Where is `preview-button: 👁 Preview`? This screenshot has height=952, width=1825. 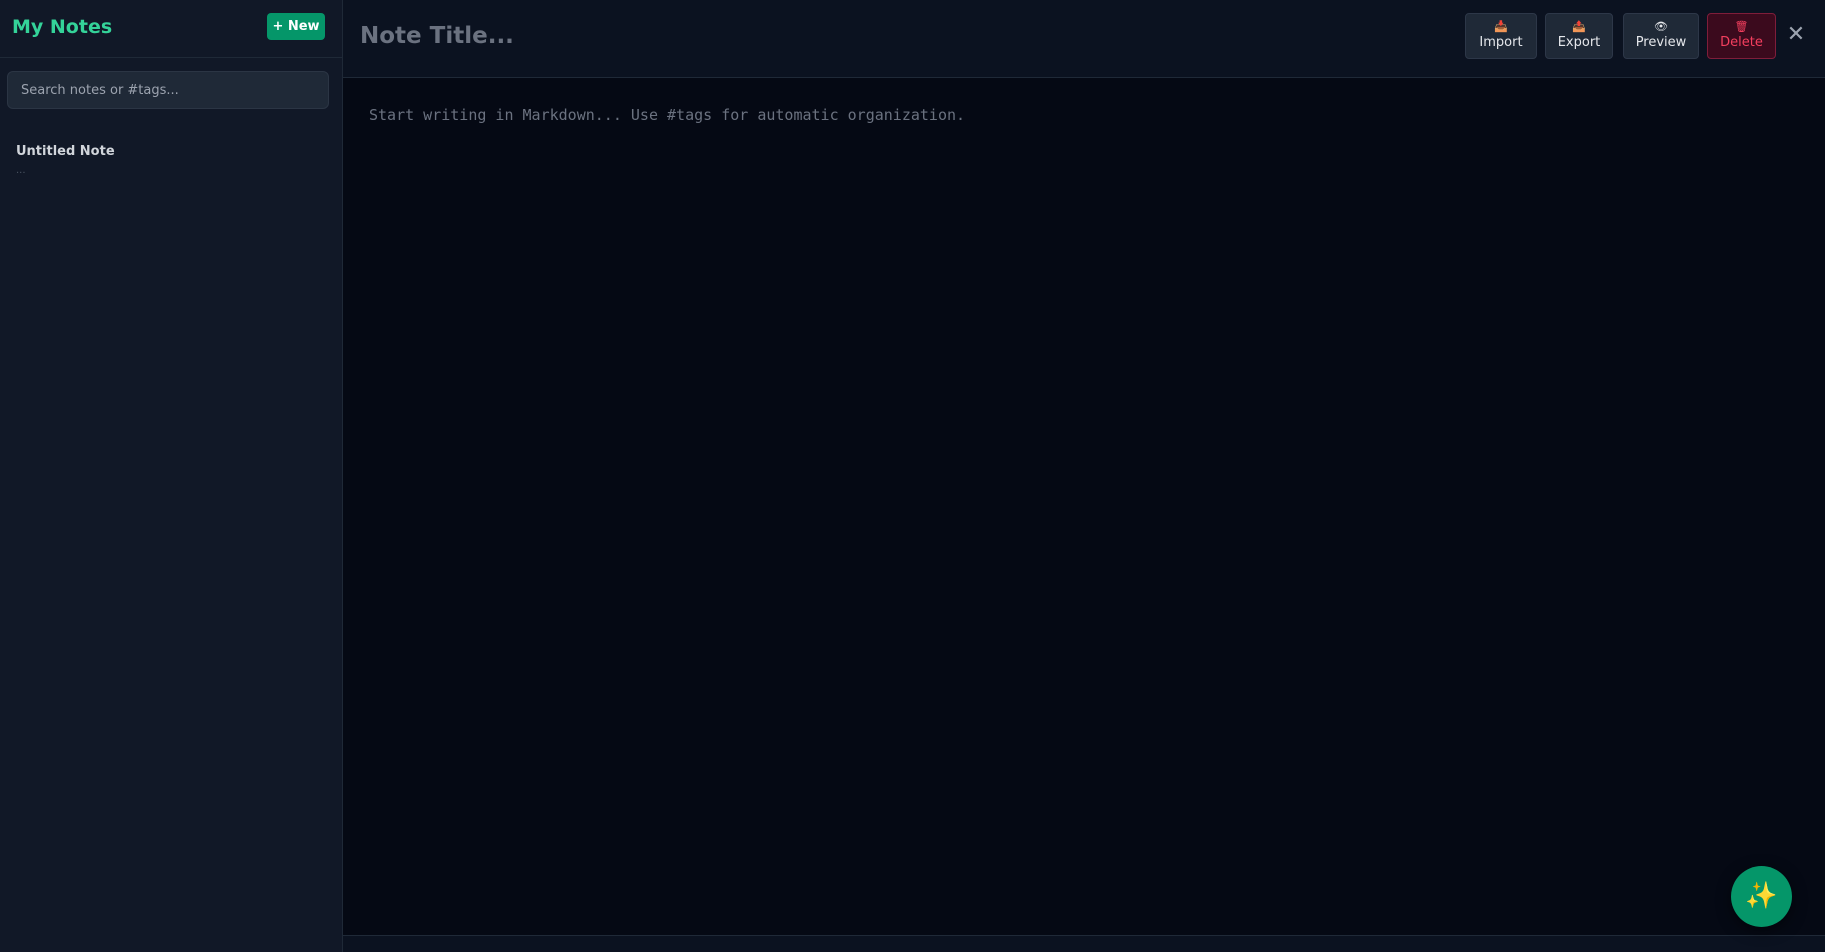
preview-button: 👁 Preview is located at coordinates (1661, 36).